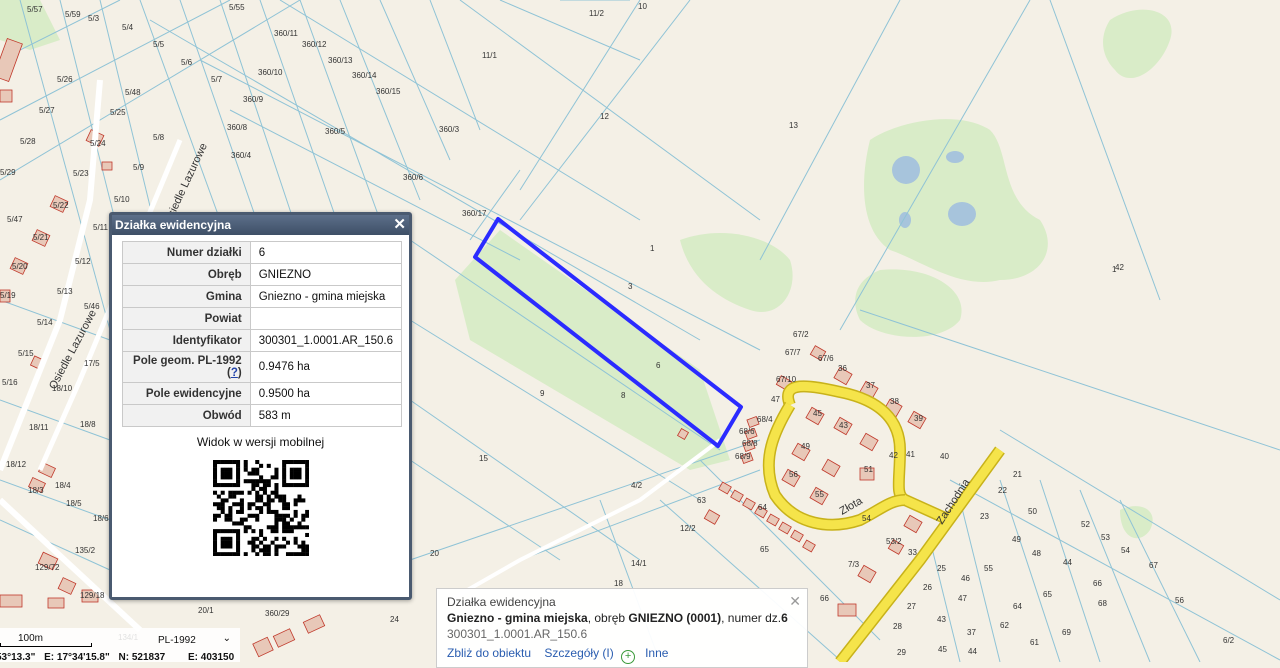  I want to click on parcel-number-label: 5/55, so click(237, 7).